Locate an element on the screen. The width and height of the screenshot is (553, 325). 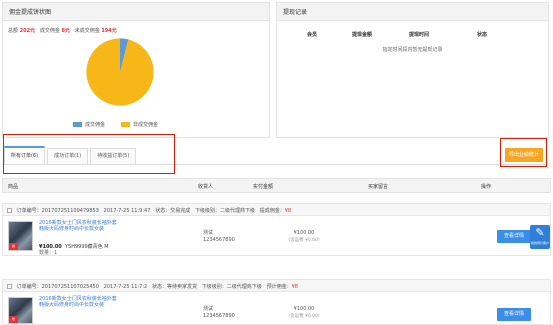
order-list-header: 商品 收货人 实付金额 买家留言 操作 is located at coordinates (276, 185).